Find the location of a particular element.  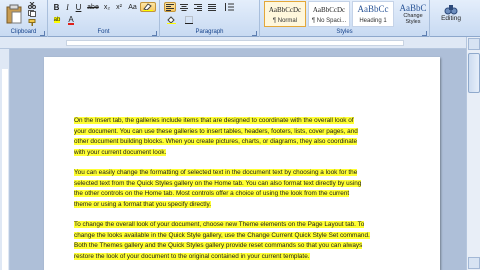

cut-button is located at coordinates (32, 5).